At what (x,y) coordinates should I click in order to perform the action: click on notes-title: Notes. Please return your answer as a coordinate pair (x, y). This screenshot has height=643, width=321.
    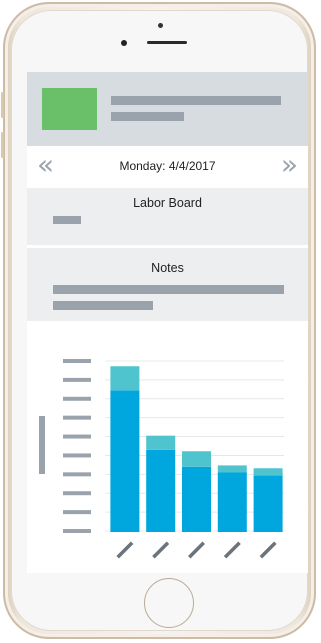
    Looking at the image, I should click on (167, 268).